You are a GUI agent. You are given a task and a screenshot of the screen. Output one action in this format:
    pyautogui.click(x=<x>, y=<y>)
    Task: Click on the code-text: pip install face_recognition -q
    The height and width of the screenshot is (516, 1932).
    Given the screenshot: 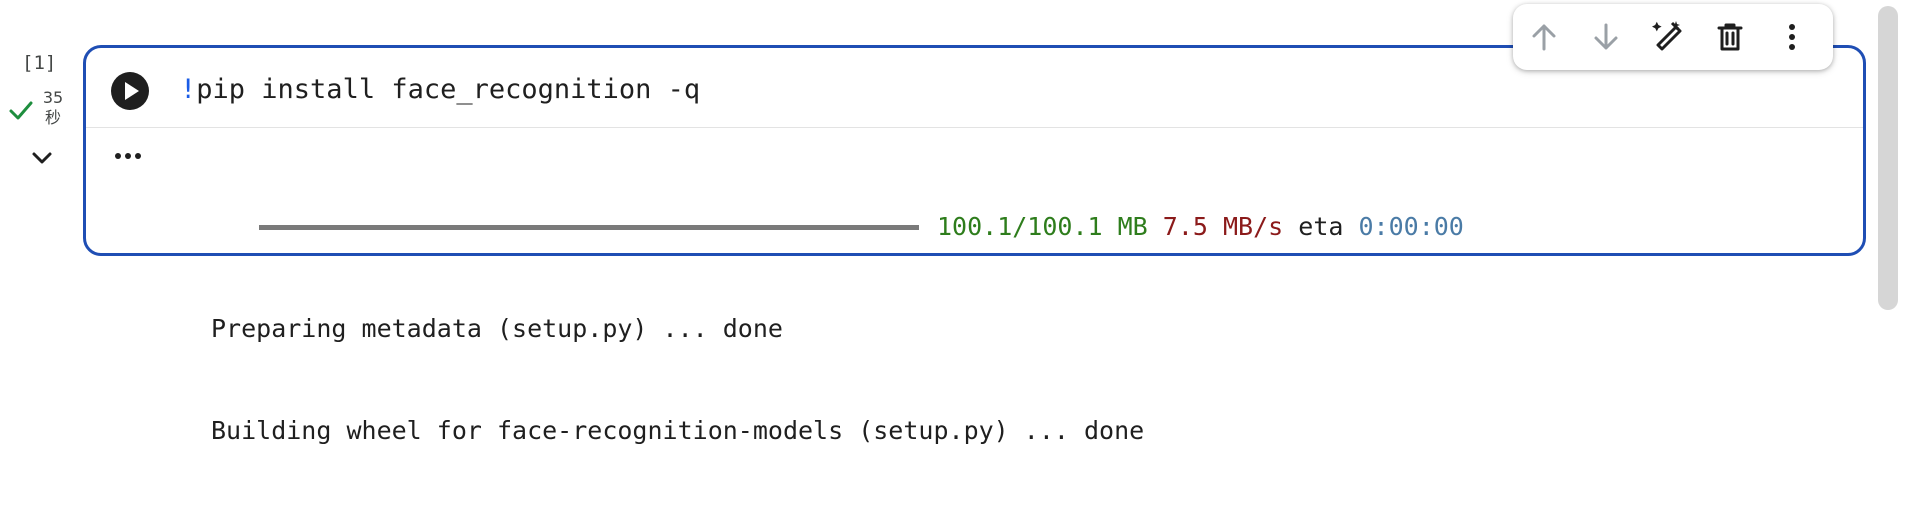 What is the action you would take?
    pyautogui.click(x=448, y=89)
    